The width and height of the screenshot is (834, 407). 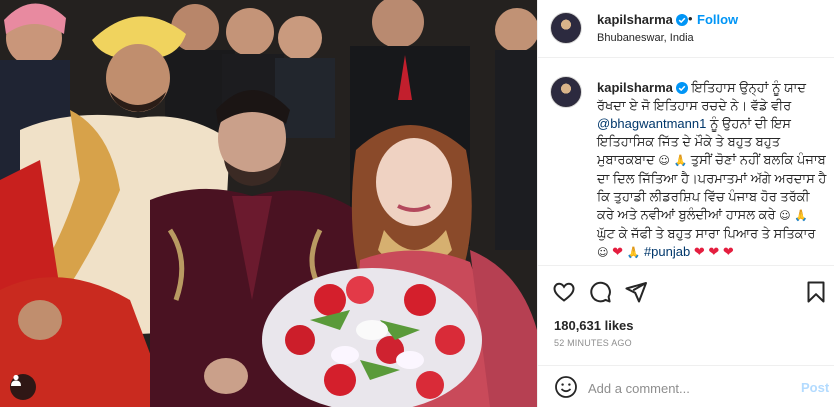 What do you see at coordinates (728, 252) in the screenshot?
I see `heart-emoji-icon-4: ❤` at bounding box center [728, 252].